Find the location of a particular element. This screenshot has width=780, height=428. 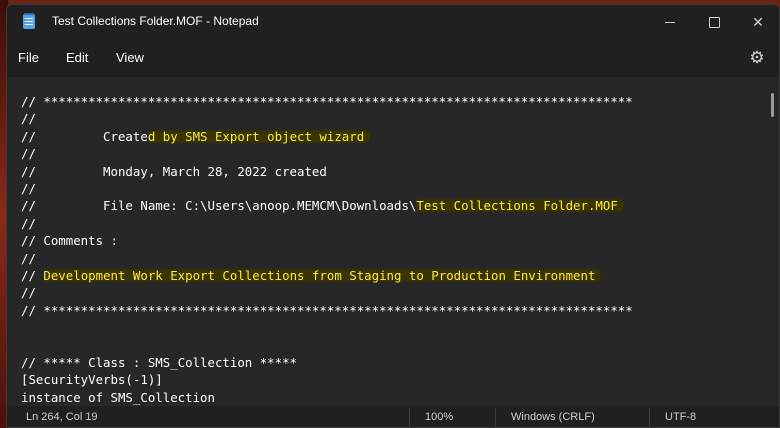

maximize-icon is located at coordinates (714, 22).